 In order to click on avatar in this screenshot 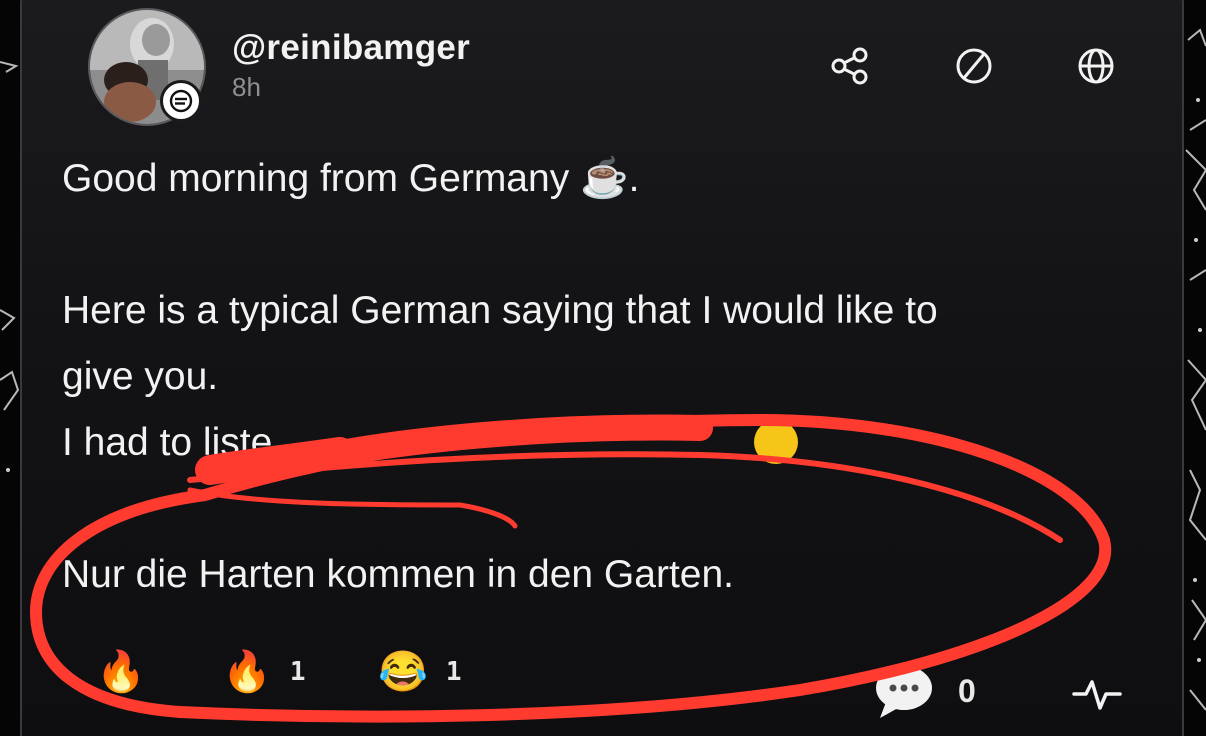, I will do `click(147, 67)`.